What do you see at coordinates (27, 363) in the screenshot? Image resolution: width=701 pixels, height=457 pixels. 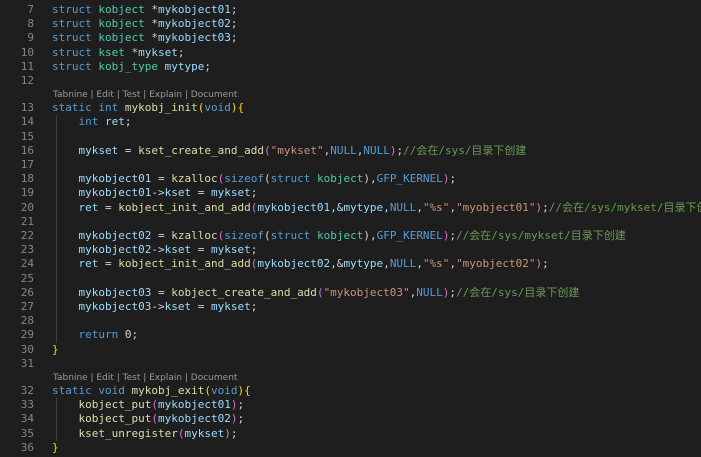 I see `line-number: 31` at bounding box center [27, 363].